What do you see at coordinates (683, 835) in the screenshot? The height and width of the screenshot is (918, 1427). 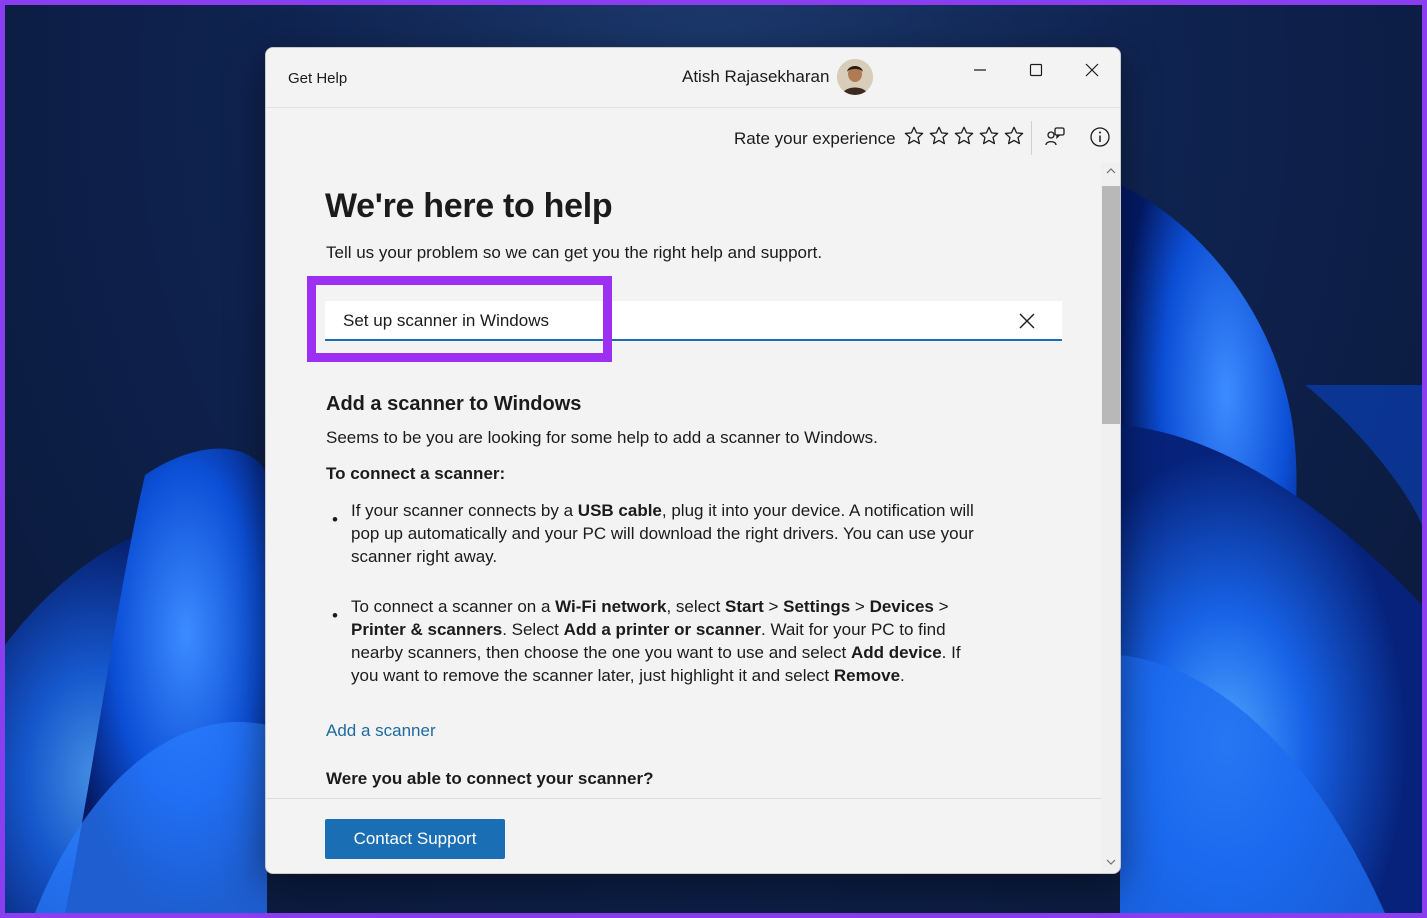 I see `footer-bar: Contact Support` at bounding box center [683, 835].